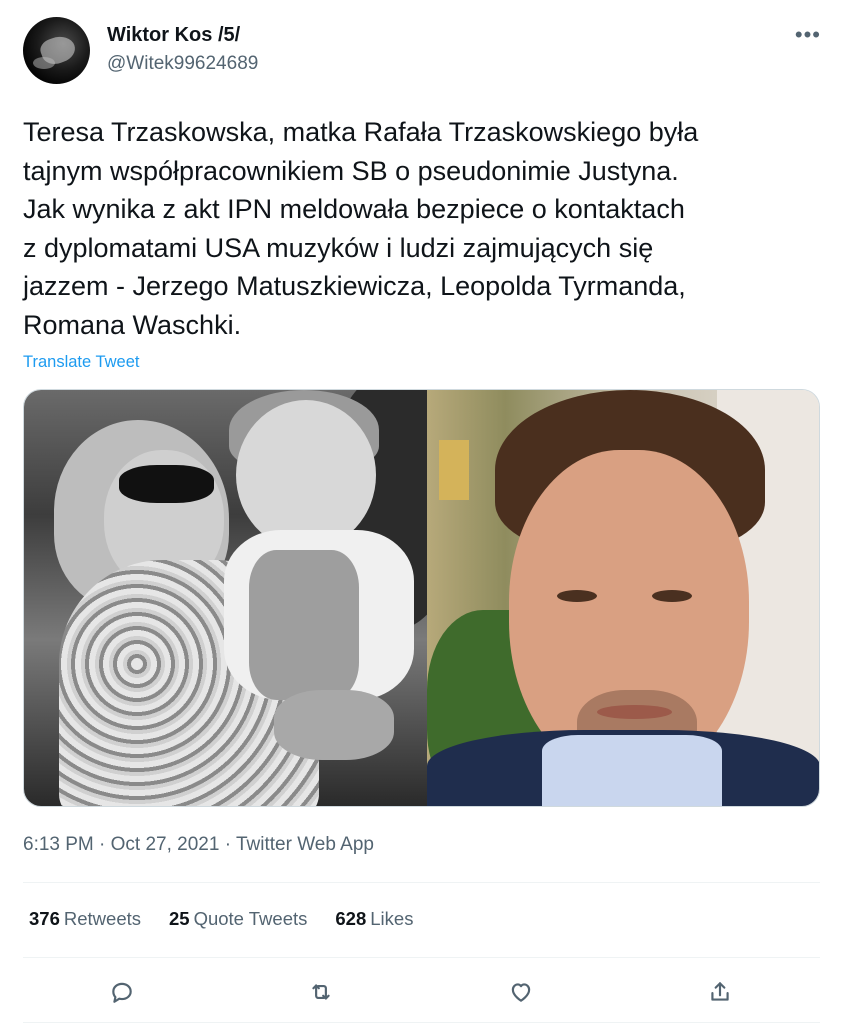  What do you see at coordinates (166, 484) in the screenshot?
I see `photo-sunglasses` at bounding box center [166, 484].